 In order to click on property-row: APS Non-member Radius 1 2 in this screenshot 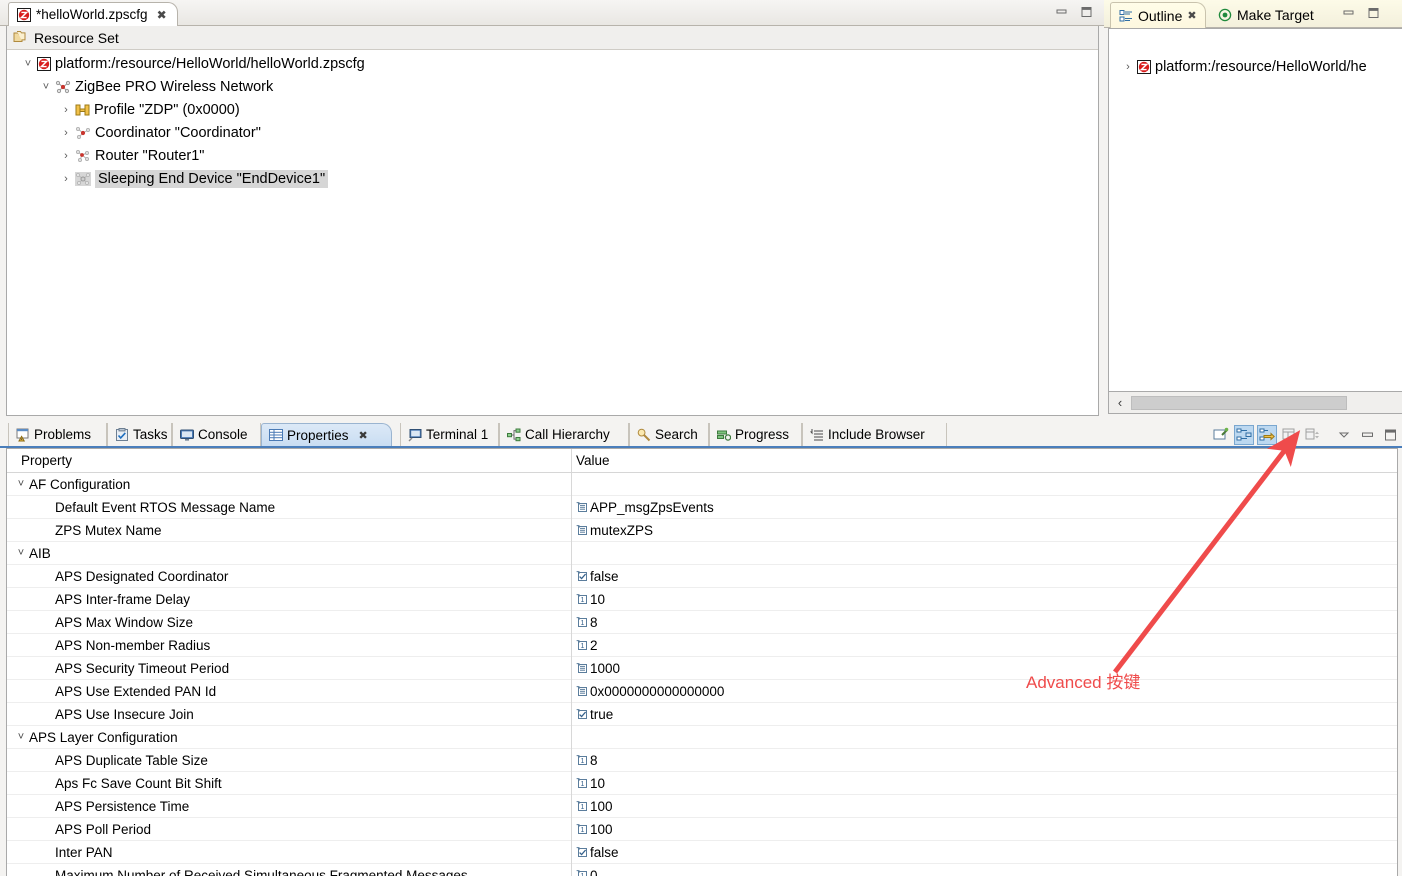, I will do `click(702, 645)`.